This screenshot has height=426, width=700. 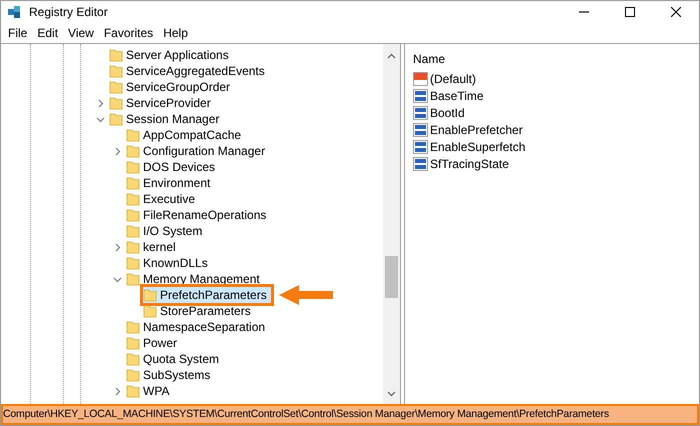 I want to click on tree-item: Quota System, so click(x=175, y=359).